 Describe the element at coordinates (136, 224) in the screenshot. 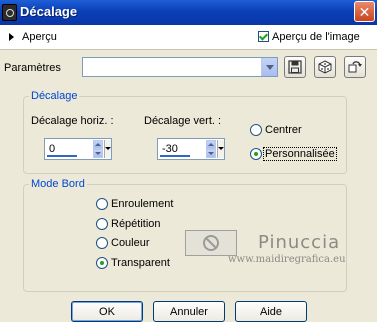

I see `repeat-radio-label: Répétition` at that location.